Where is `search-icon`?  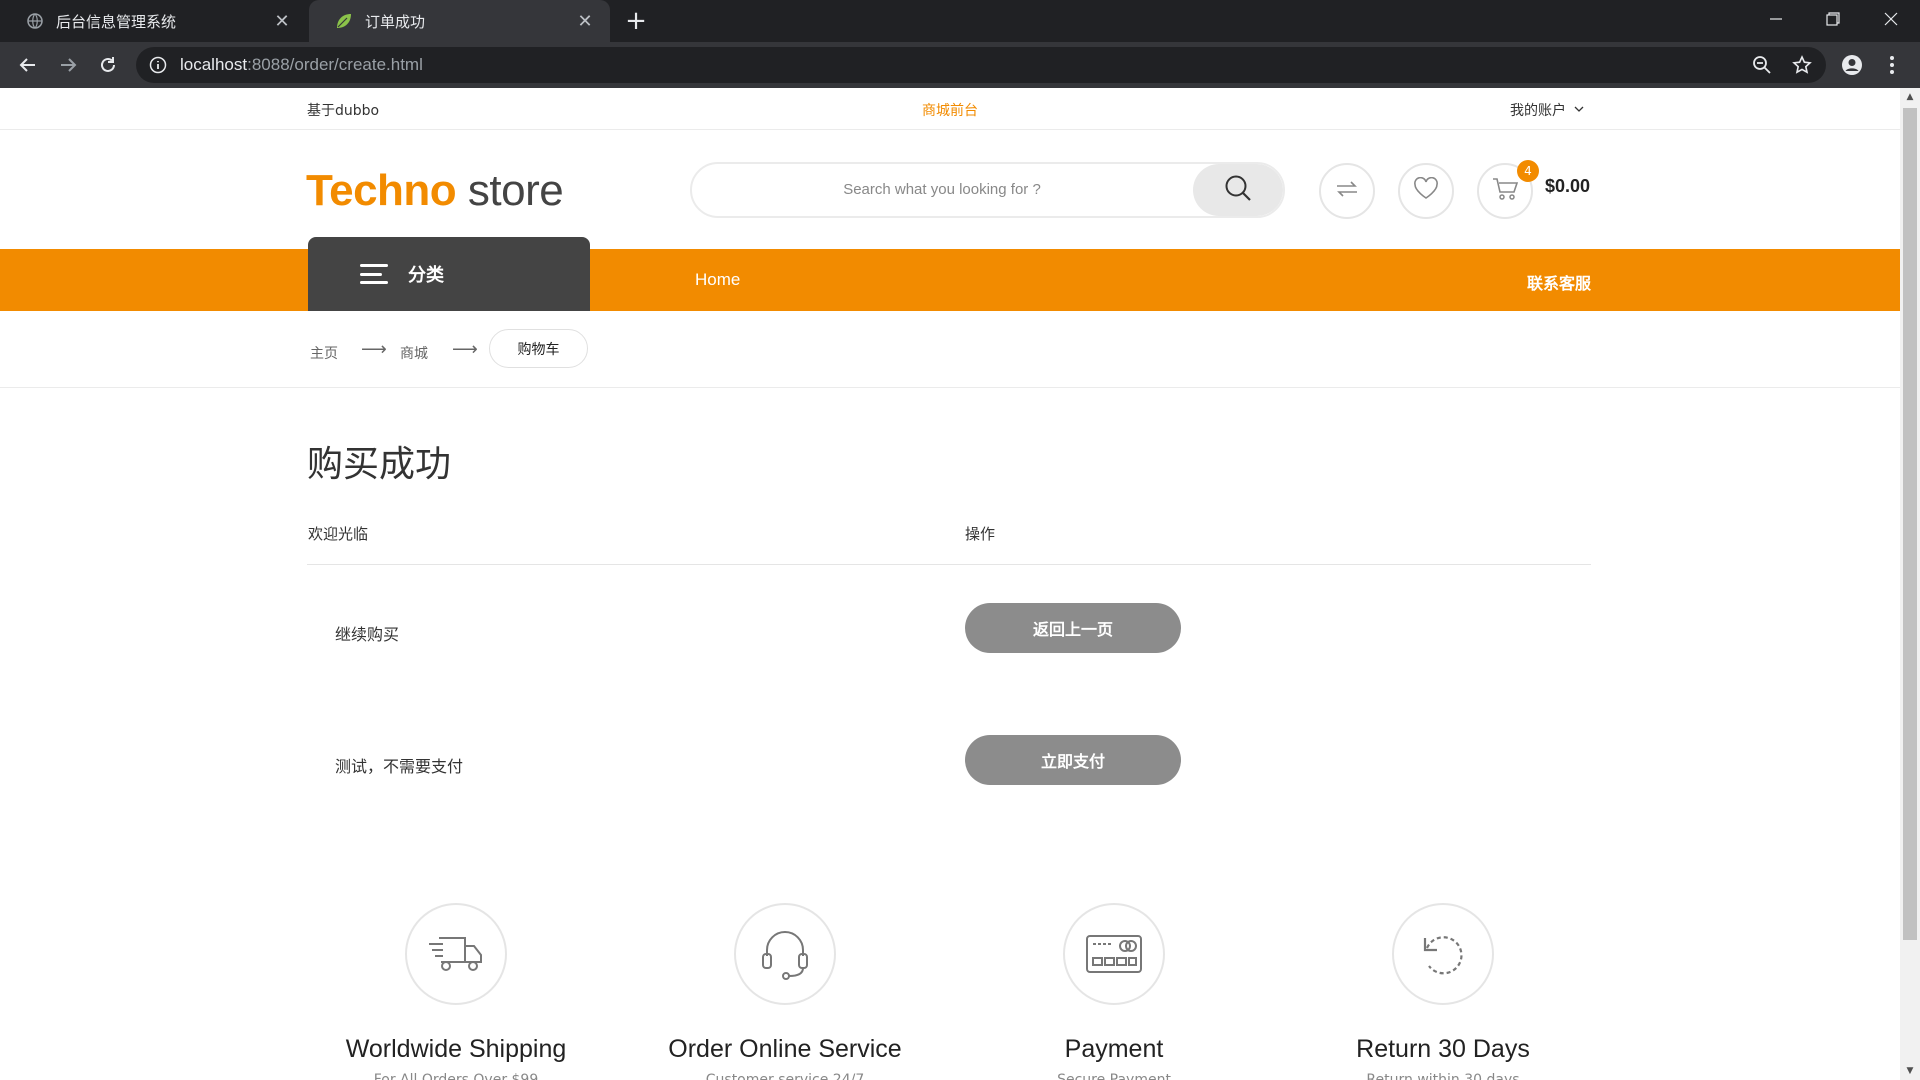
search-icon is located at coordinates (1238, 190).